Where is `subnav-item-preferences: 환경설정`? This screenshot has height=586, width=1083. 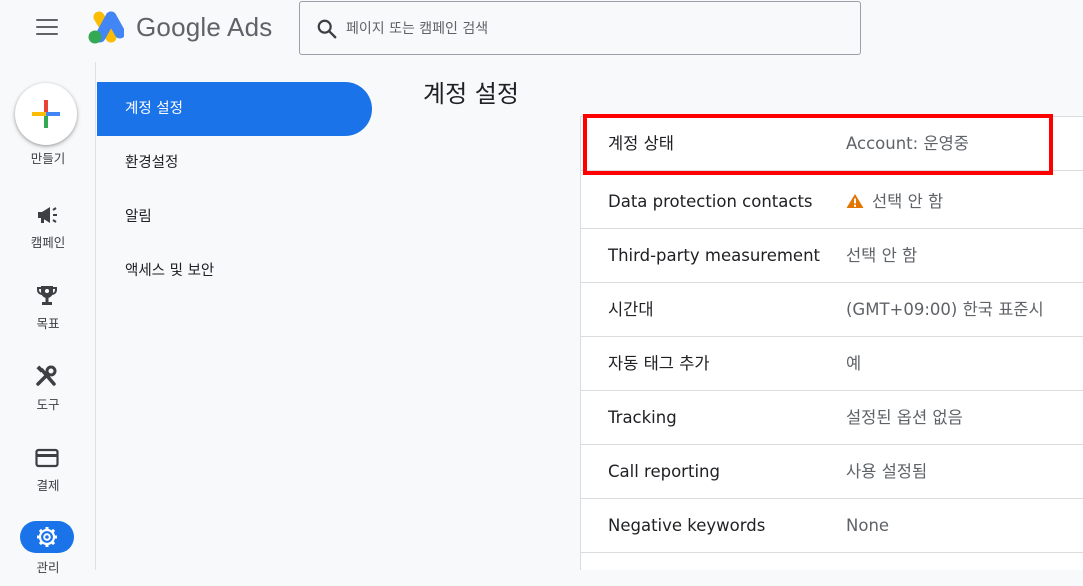 subnav-item-preferences: 환경설정 is located at coordinates (234, 163).